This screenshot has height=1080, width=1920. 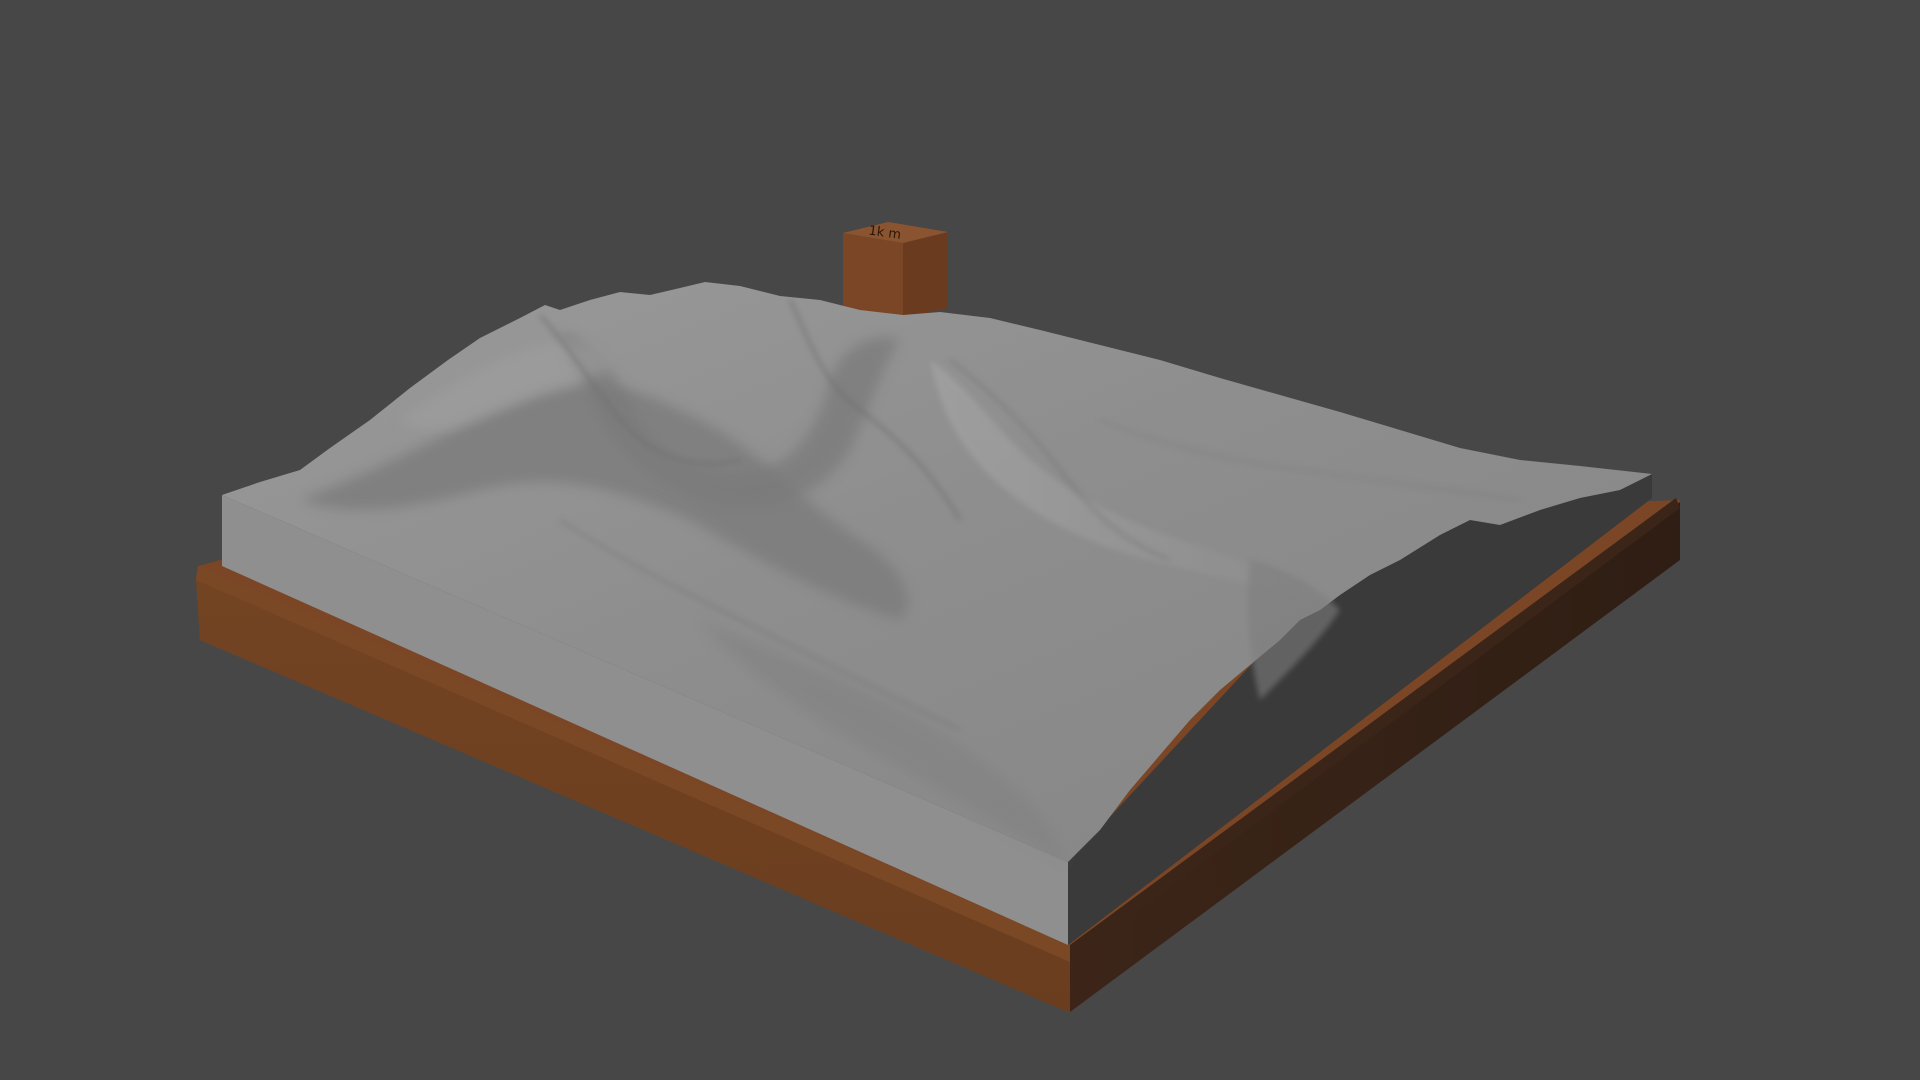 I want to click on label-block-front, so click(x=873, y=275).